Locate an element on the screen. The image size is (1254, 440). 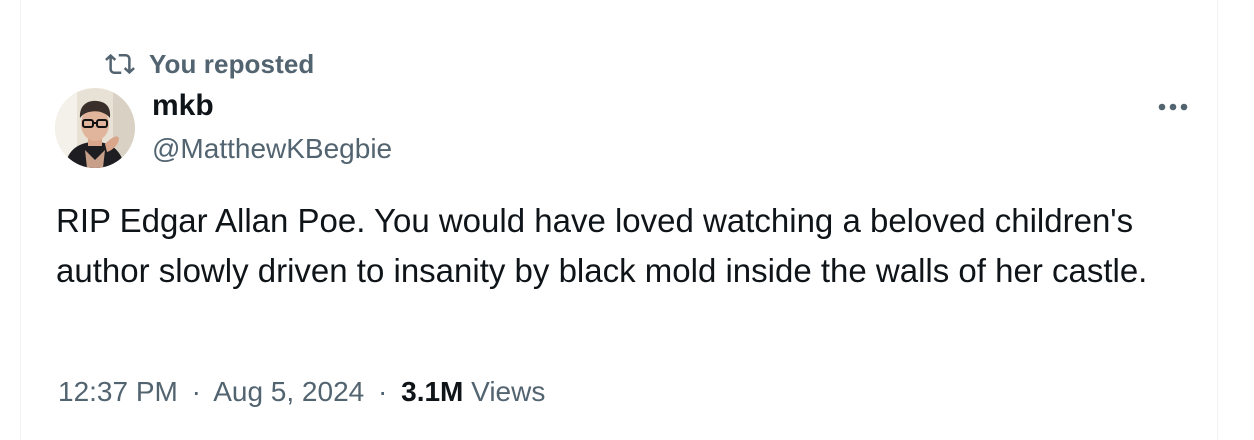
tweet-time: 12:37 PM is located at coordinates (118, 391).